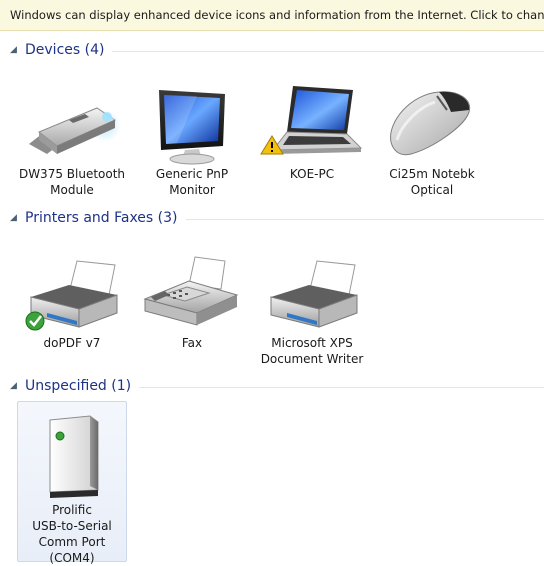 This screenshot has height=566, width=544. I want to click on device-item-koe-pc: KOE-PC, so click(312, 134).